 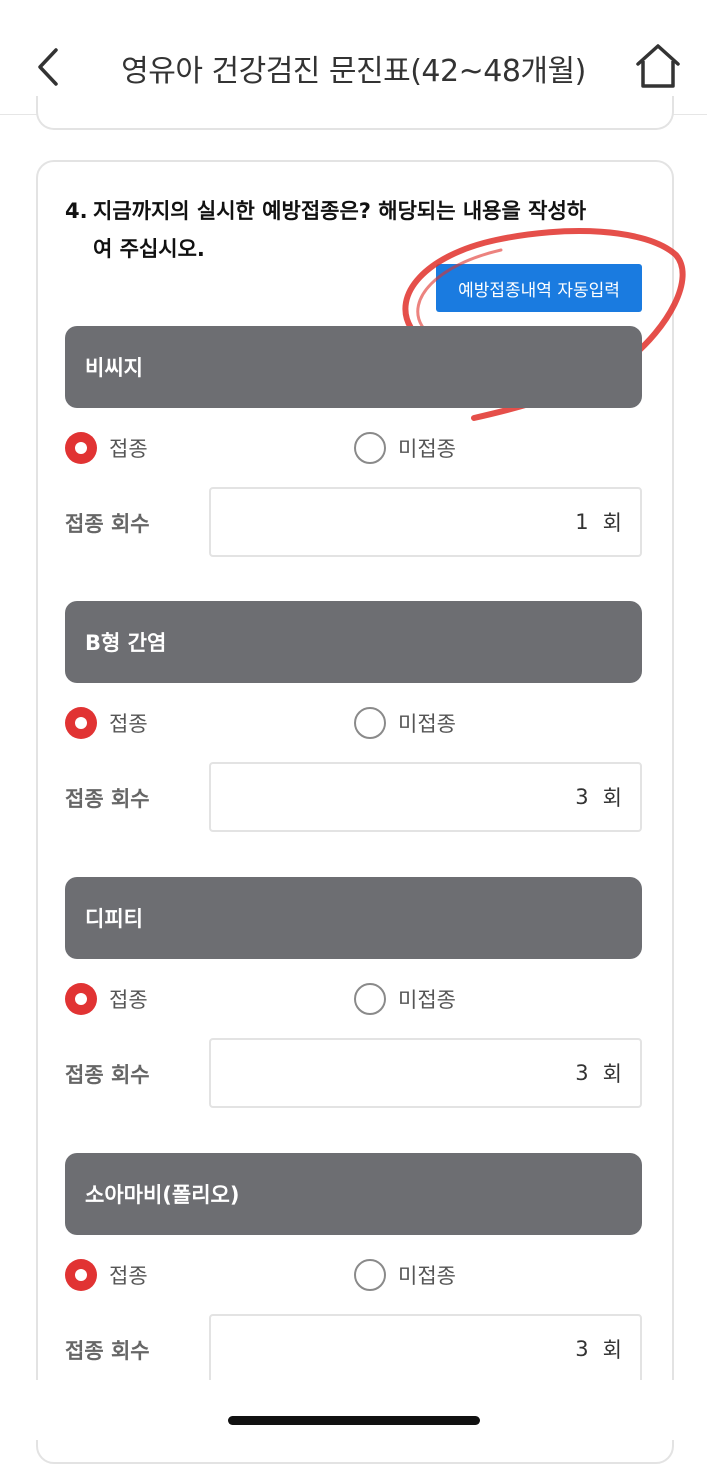 I want to click on vaccine-name-header: 소아마비(폴리오), so click(x=353, y=1194).